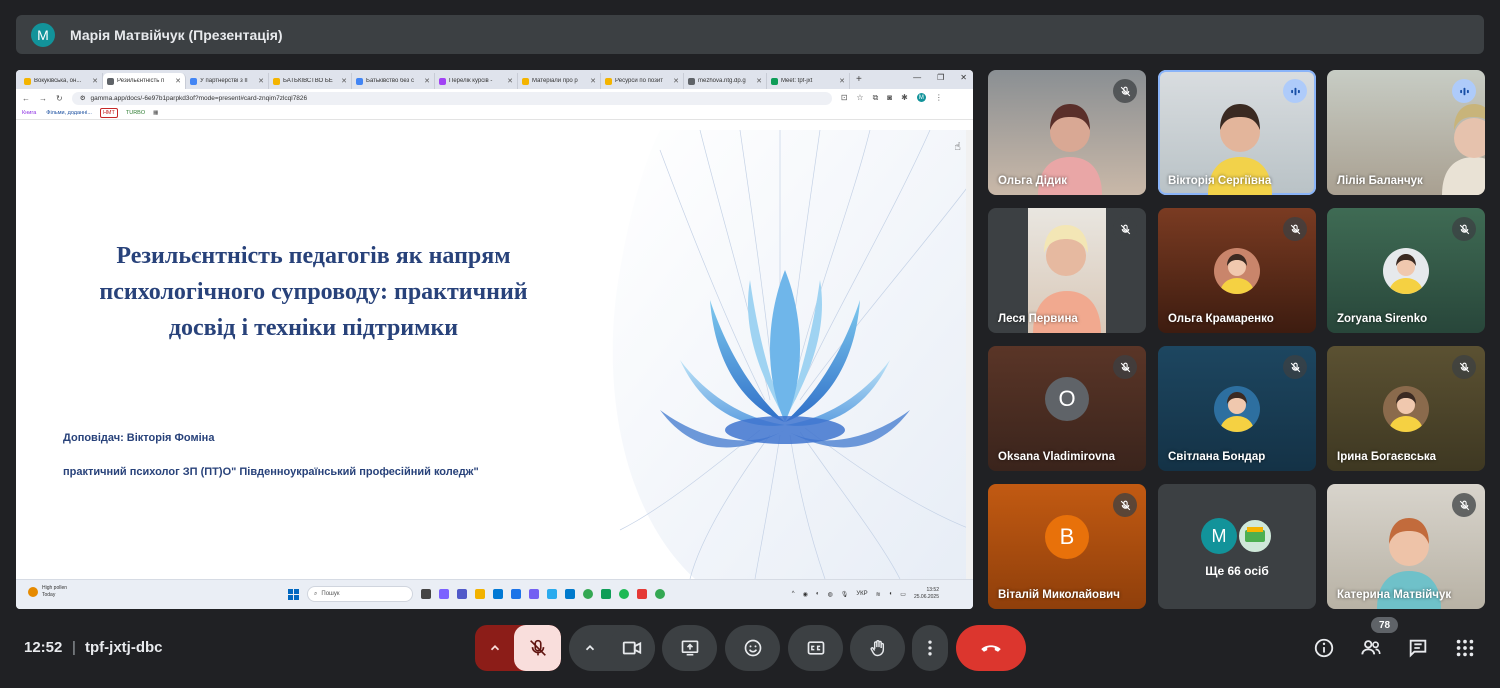  Describe the element at coordinates (689, 648) in the screenshot. I see `present-screen-button` at that location.